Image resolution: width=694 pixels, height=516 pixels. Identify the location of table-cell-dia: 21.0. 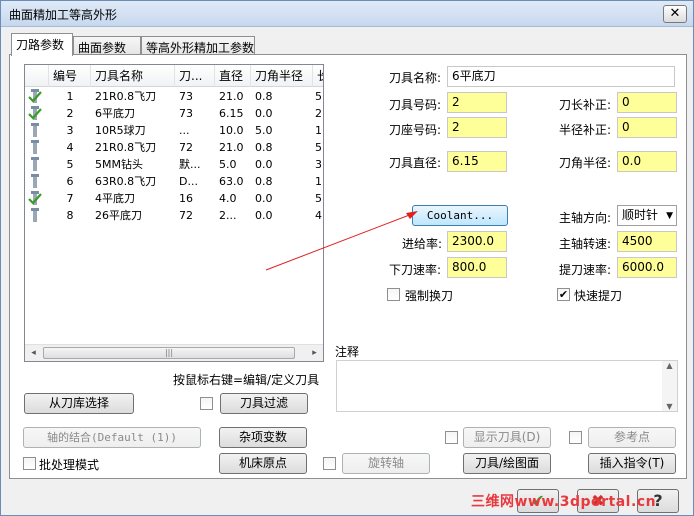
(231, 96).